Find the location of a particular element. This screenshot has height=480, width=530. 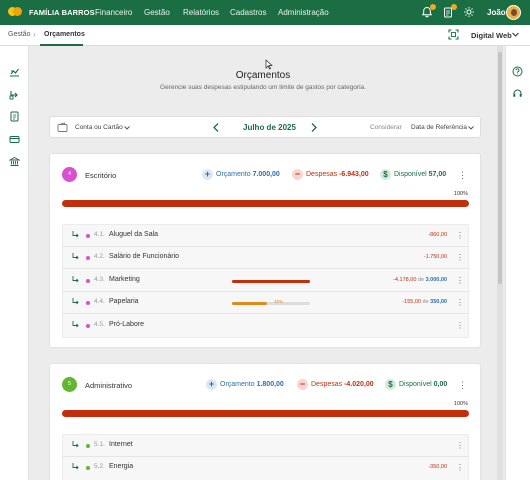

category-row: 5.2. Energia -350,00 ⋮ is located at coordinates (265, 468).